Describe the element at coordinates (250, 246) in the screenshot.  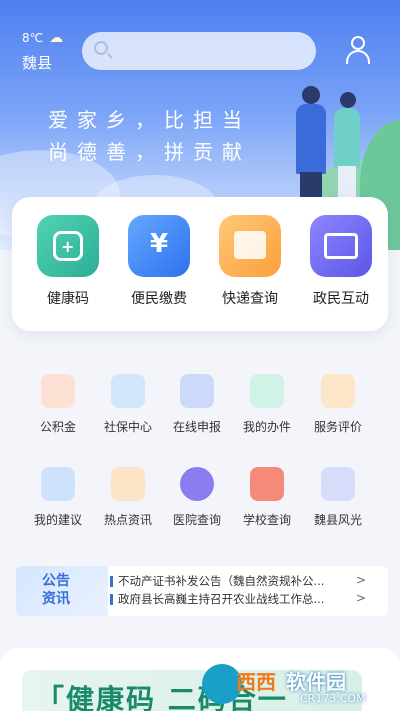
I see `package-icon` at that location.